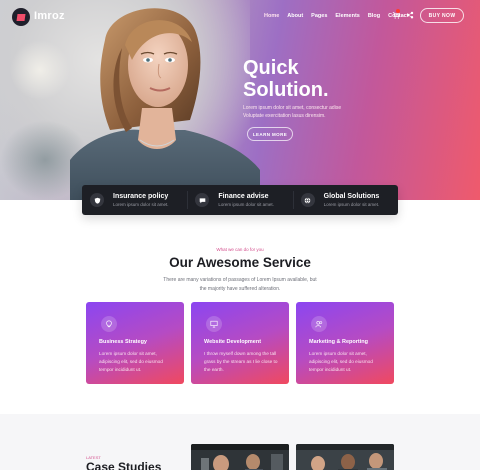 Image resolution: width=480 pixels, height=470 pixels. I want to click on hero-title: Quick Solution., so click(303, 79).